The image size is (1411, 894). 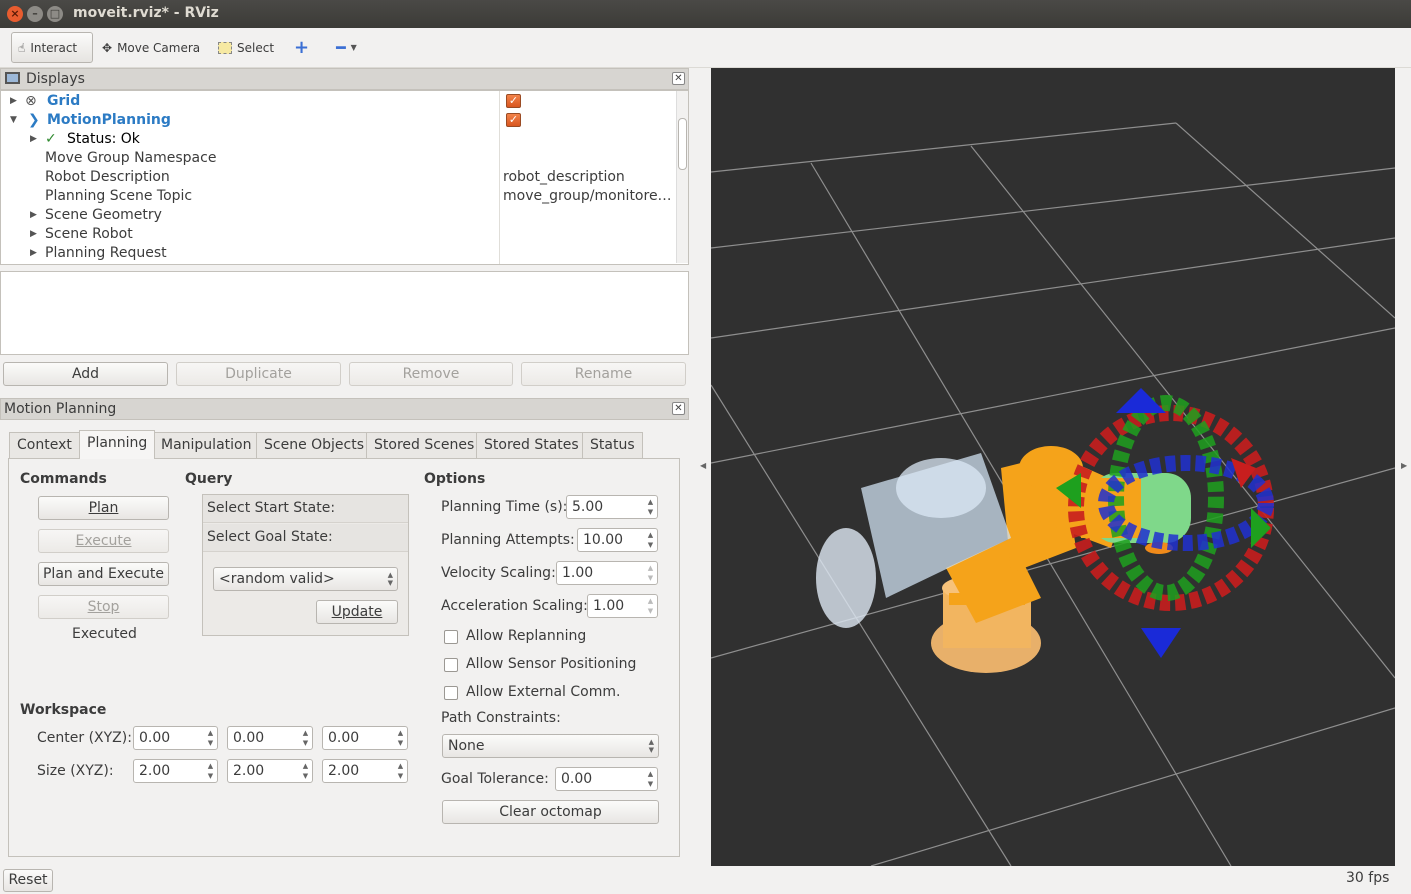 I want to click on tab-manipulation: Manipulation, so click(x=206, y=445).